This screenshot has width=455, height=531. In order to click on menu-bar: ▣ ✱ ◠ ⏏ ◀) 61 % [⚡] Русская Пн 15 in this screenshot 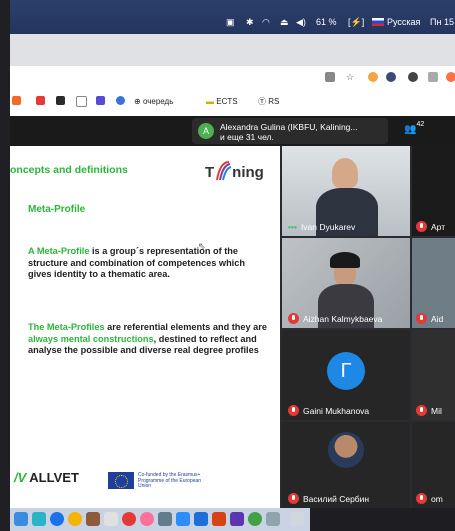, I will do `click(232, 17)`.